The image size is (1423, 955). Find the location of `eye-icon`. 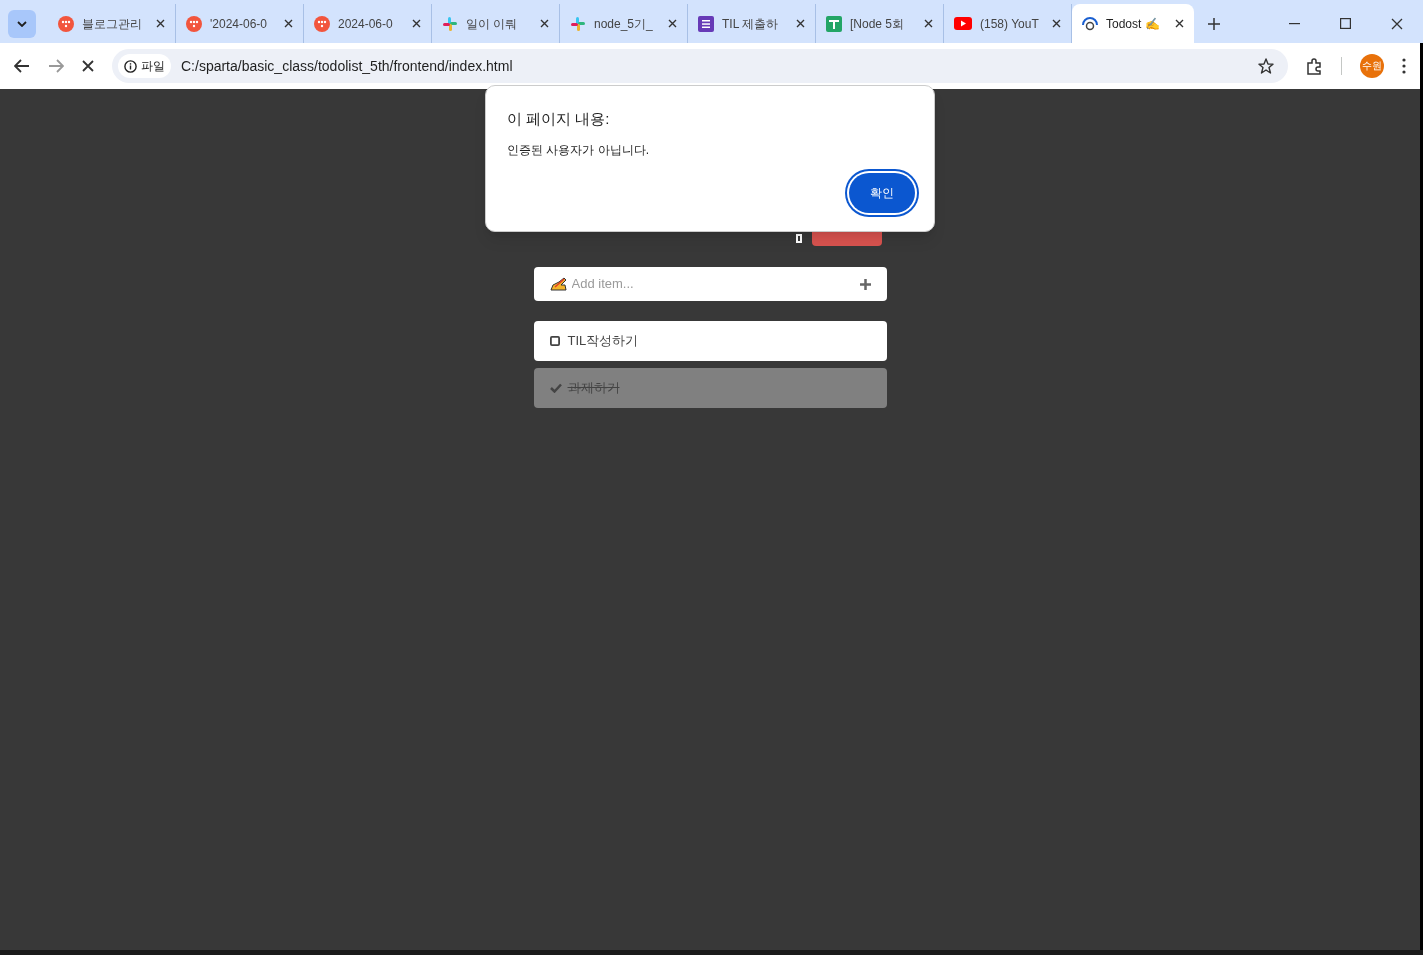

eye-icon is located at coordinates (1090, 23).